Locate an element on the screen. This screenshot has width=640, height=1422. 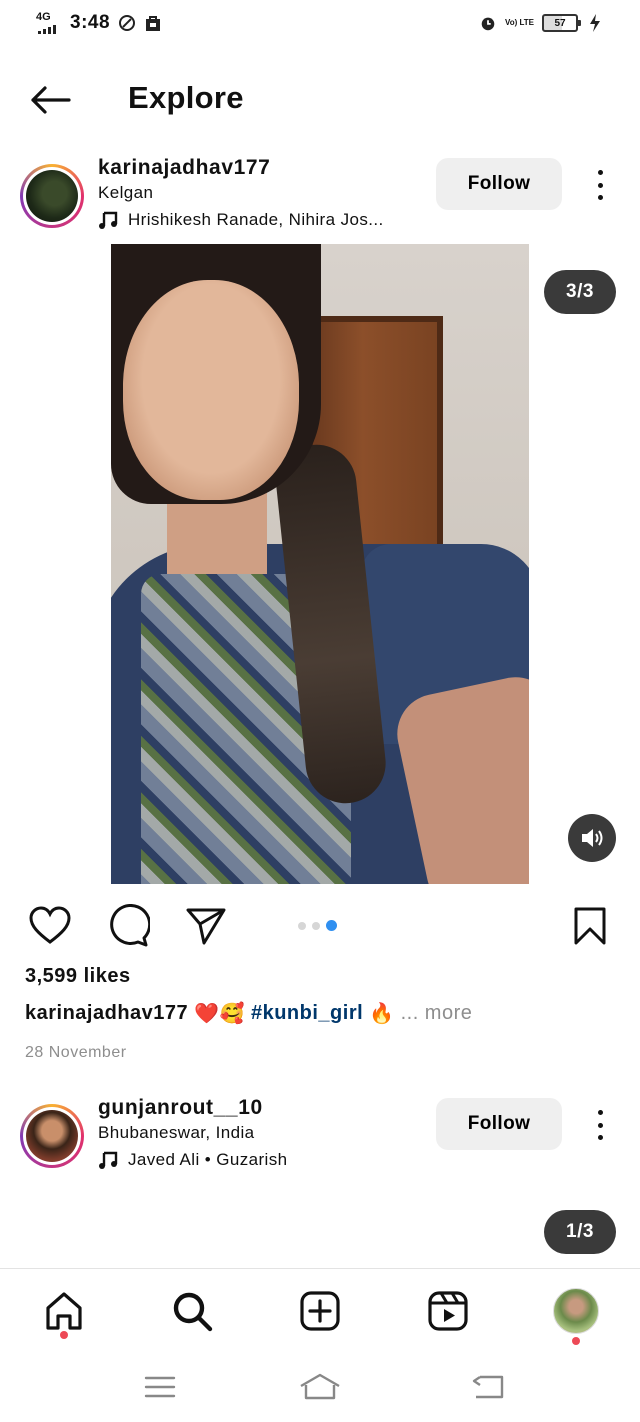
nav-reels is located at coordinates (448, 1311).